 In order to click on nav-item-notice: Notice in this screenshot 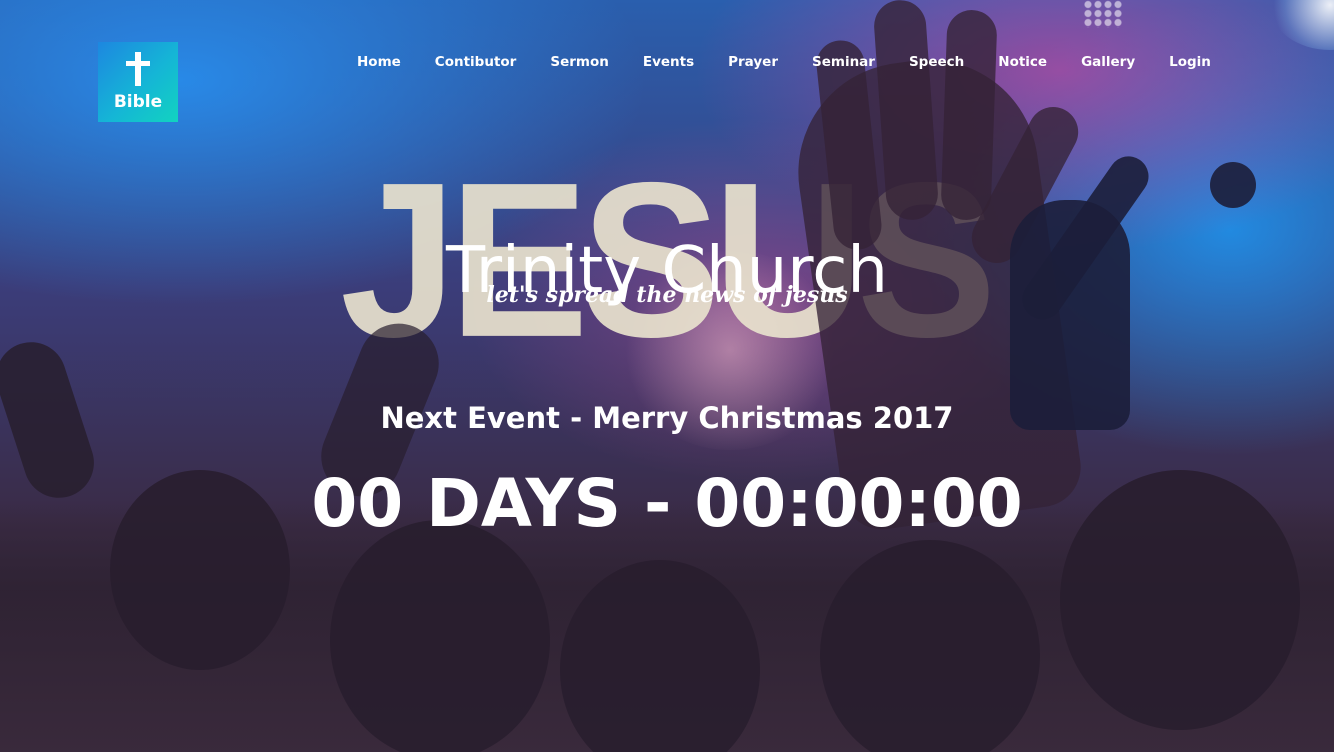, I will do `click(1022, 62)`.